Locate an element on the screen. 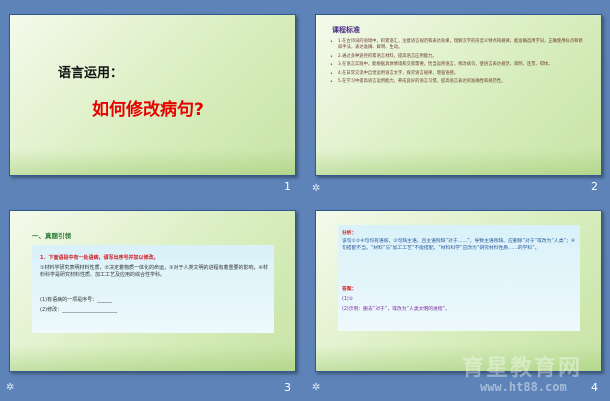 The height and width of the screenshot is (401, 610). list-item: 5.在学习中提高语言运用能力，养成良好的语言习惯，提高语言表达的准确性和规范性。 is located at coordinates (457, 82).